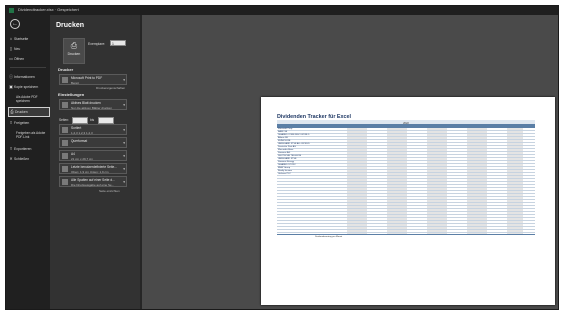 The width and height of the screenshot is (564, 315). I want to click on copies-label: Exemplare:, so click(97, 44).